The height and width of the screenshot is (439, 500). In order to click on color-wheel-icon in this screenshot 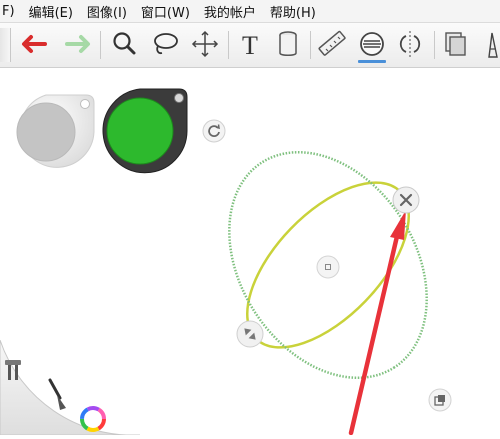, I will do `click(93, 419)`.